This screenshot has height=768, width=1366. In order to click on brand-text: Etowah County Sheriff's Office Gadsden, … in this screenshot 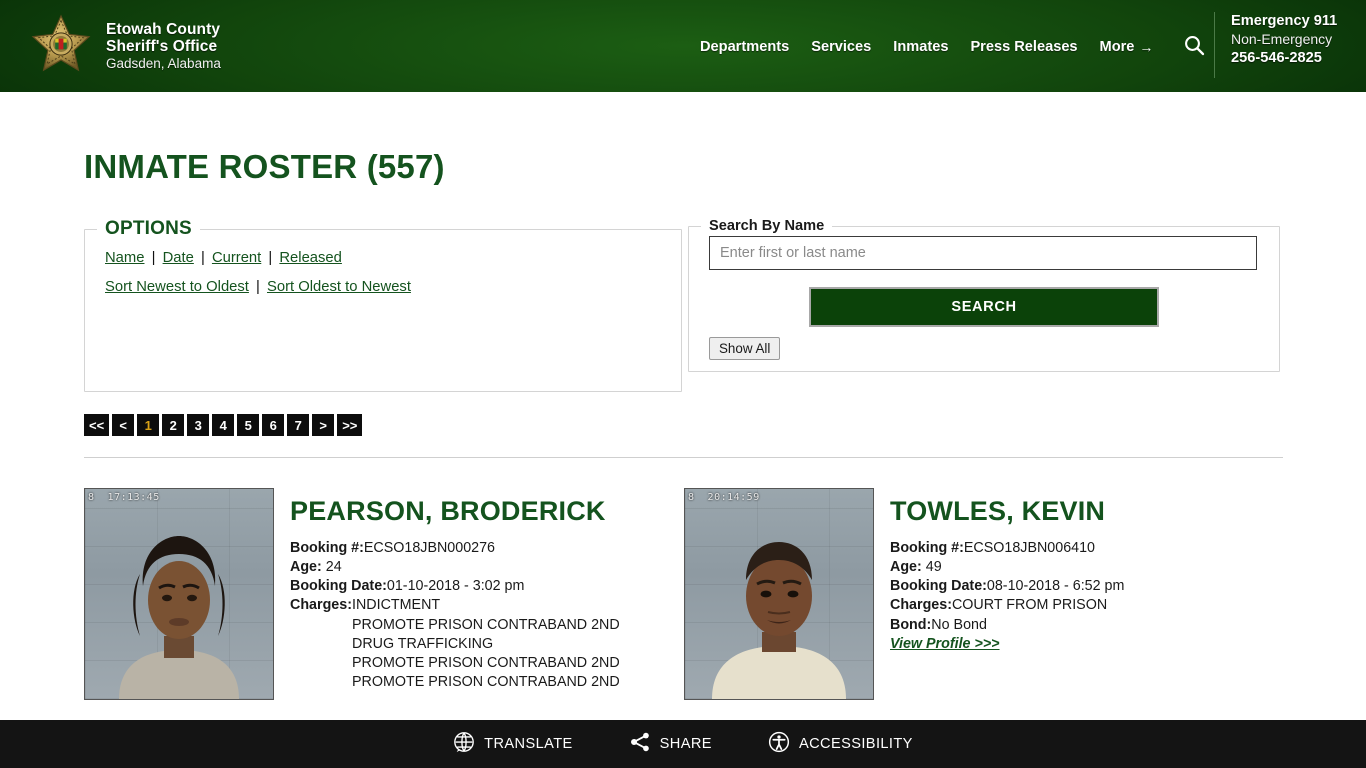, I will do `click(163, 46)`.